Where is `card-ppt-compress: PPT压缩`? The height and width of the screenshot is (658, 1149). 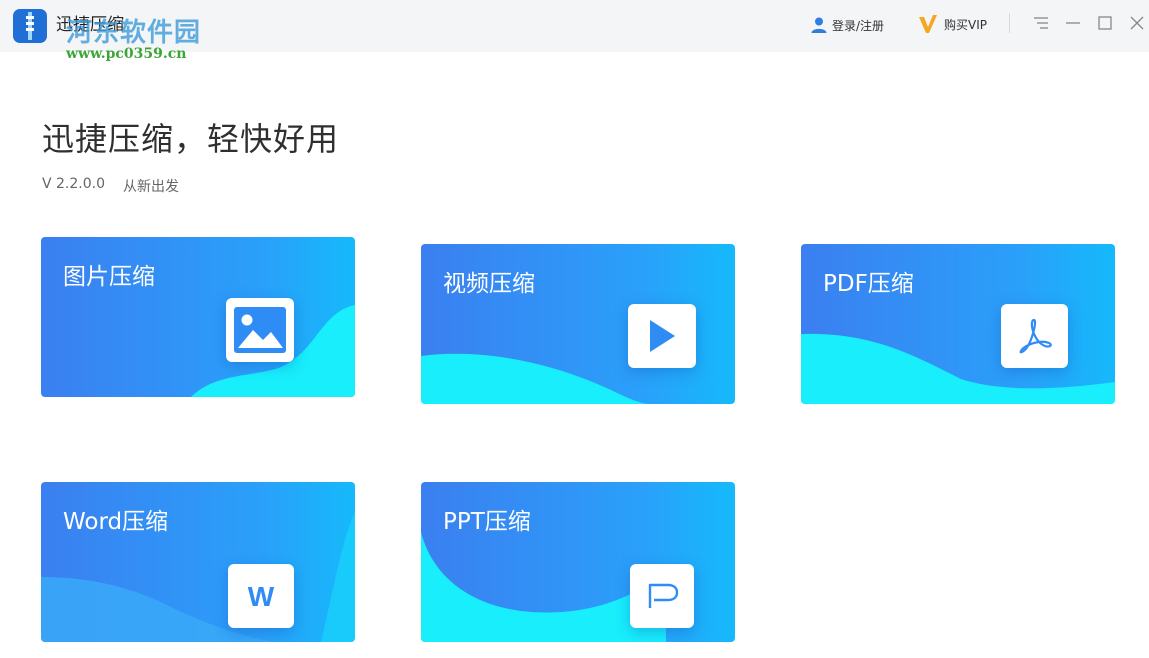 card-ppt-compress: PPT压缩 is located at coordinates (578, 562).